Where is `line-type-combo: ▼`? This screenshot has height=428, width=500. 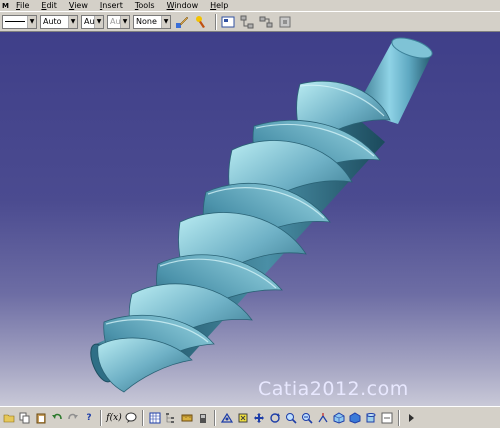
line-type-combo: ▼ is located at coordinates (19, 21).